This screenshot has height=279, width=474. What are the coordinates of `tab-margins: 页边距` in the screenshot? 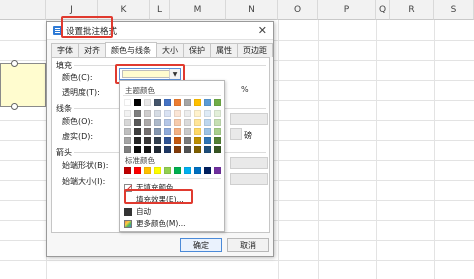 It's located at (255, 50).